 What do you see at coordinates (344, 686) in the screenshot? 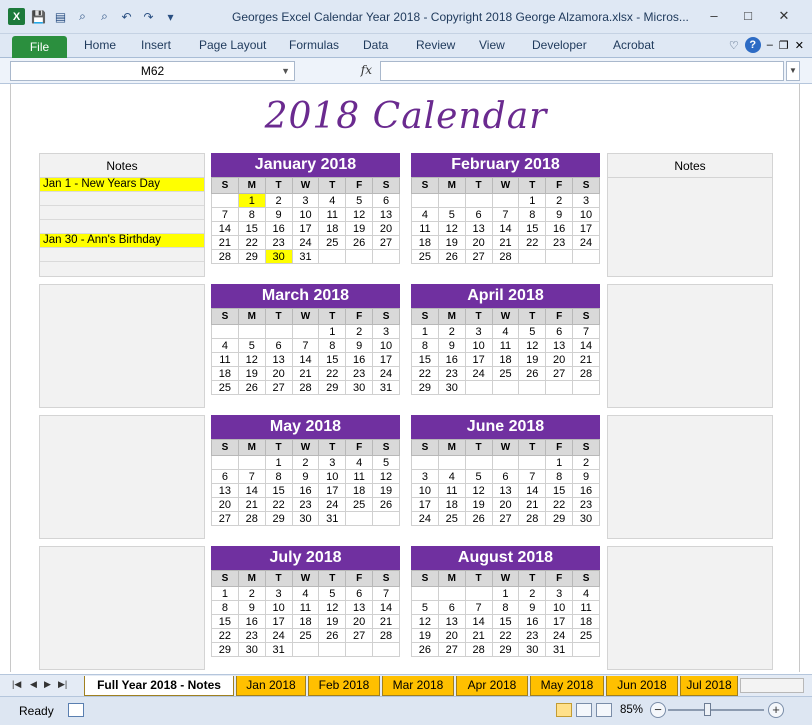
I see `sheet-tab-feb: Feb 2018` at bounding box center [344, 686].